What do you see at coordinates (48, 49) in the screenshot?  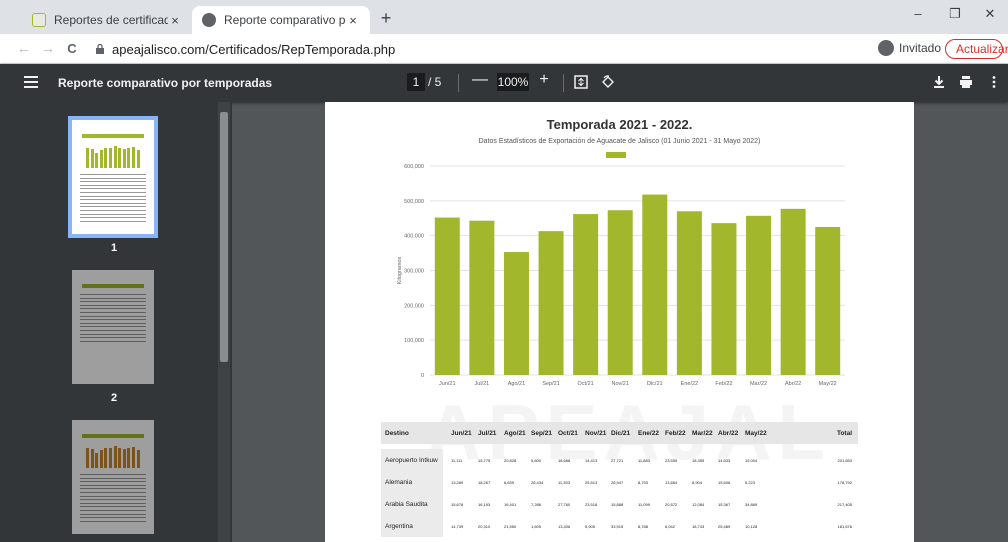 I see `forward-button: →` at bounding box center [48, 49].